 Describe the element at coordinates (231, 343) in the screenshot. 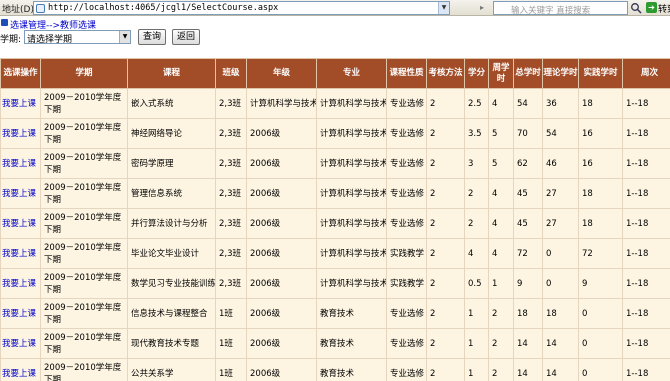

I see `class-cell: 1班` at that location.